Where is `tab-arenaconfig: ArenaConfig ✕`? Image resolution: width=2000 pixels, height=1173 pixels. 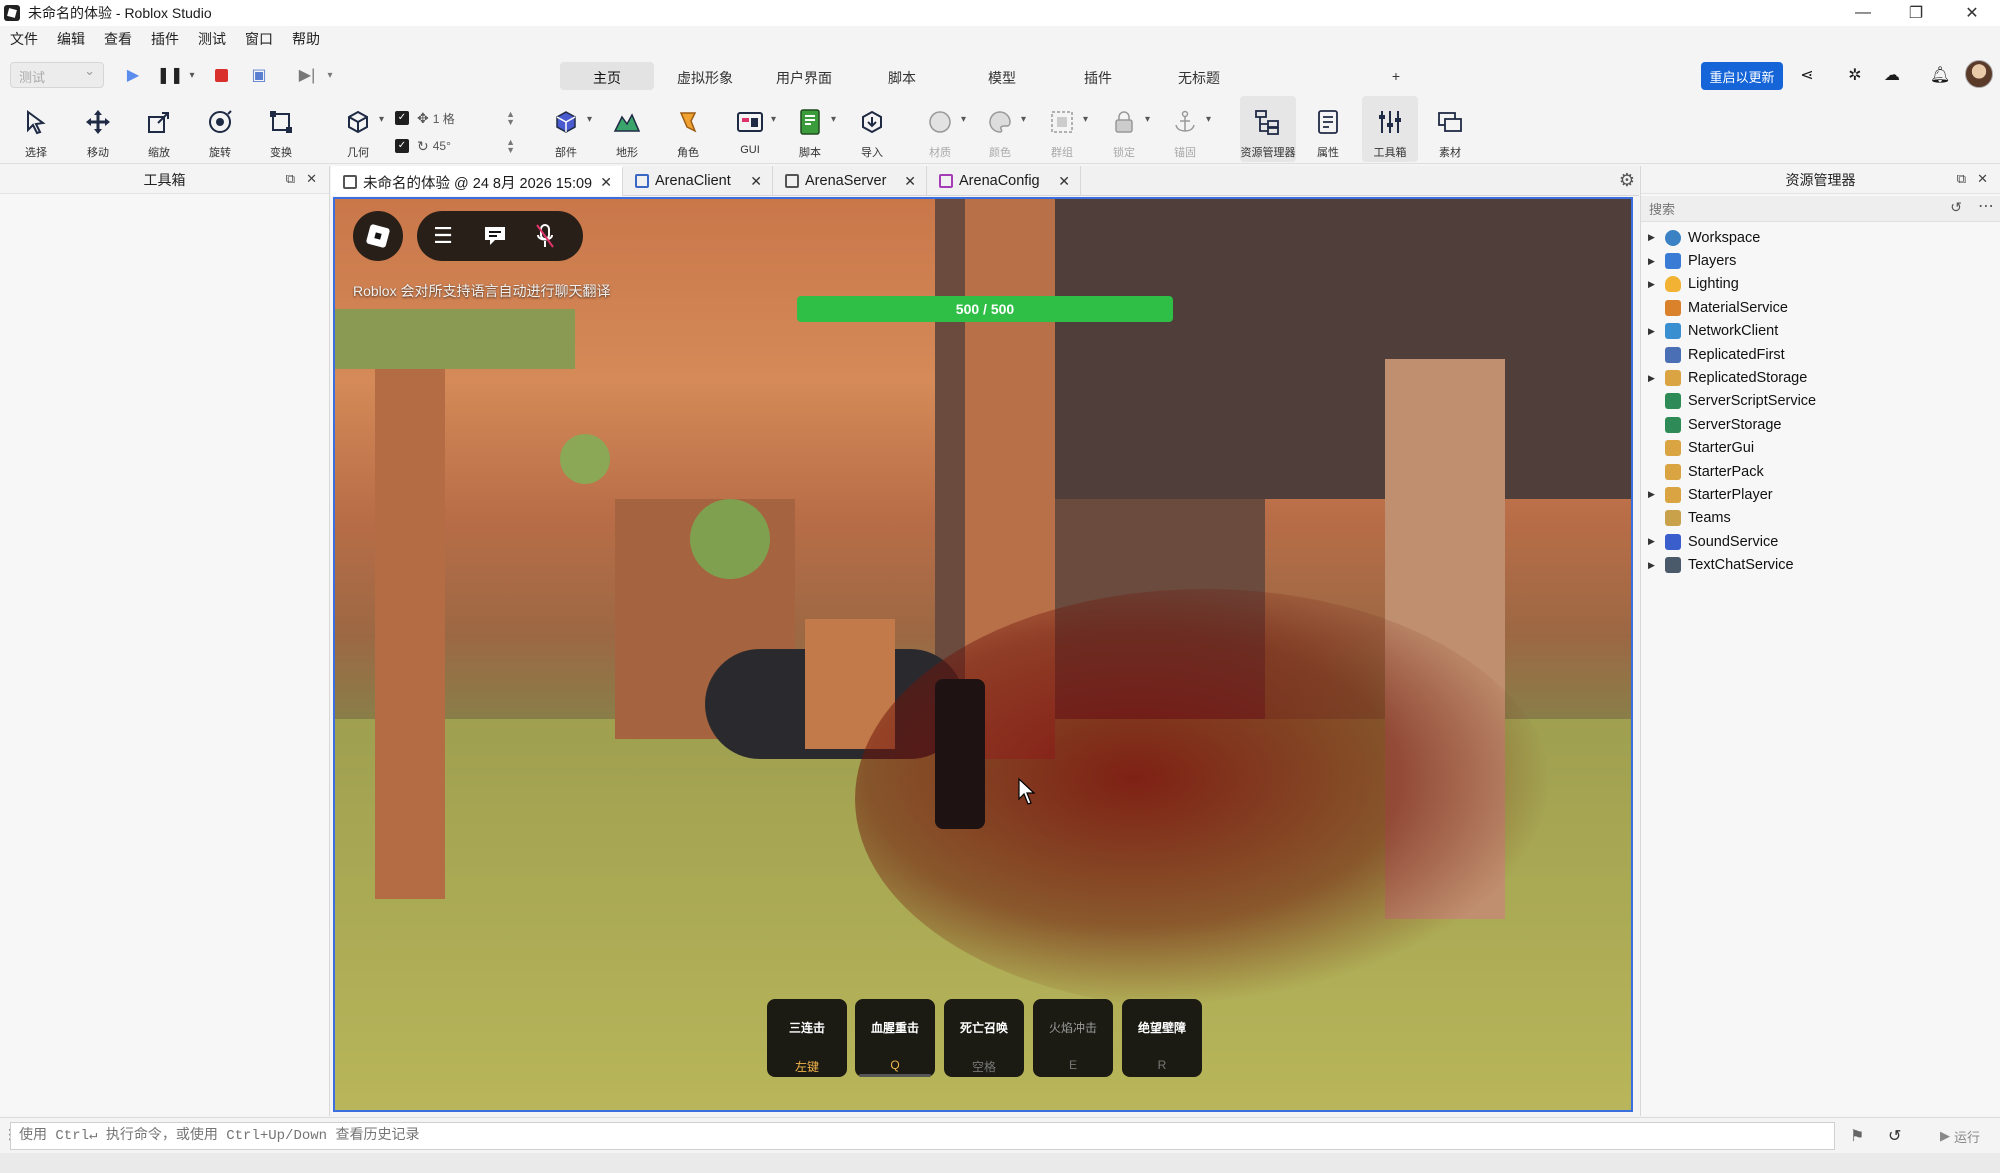
tab-arenaconfig: ArenaConfig ✕ is located at coordinates (1004, 181).